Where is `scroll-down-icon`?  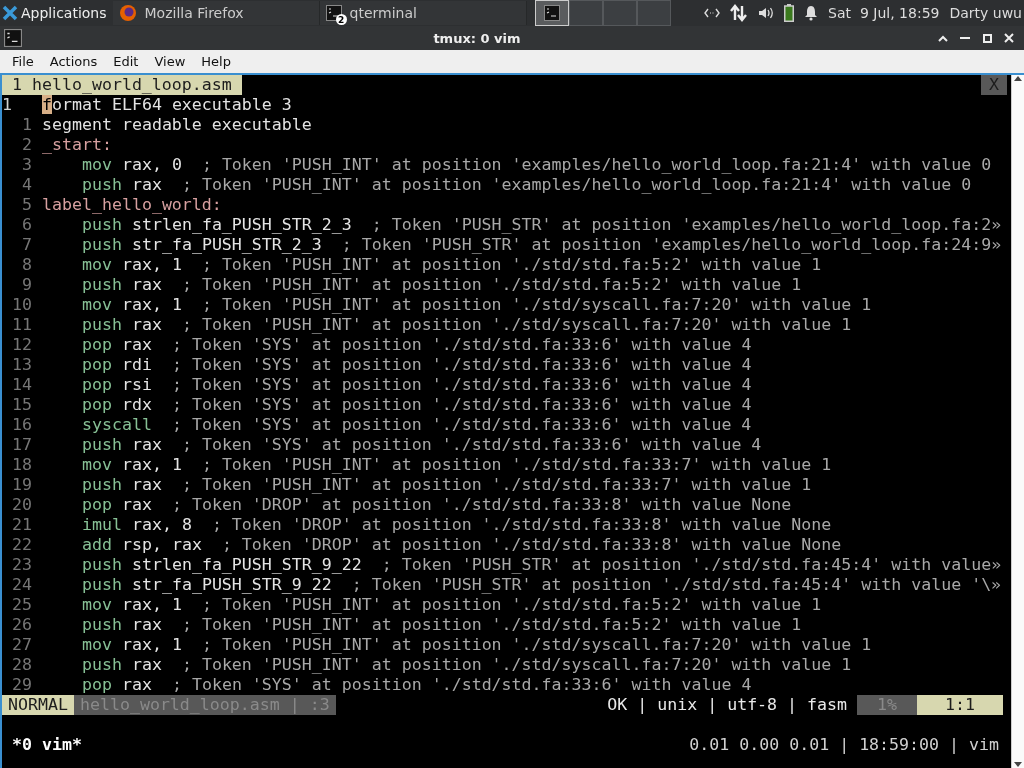 scroll-down-icon is located at coordinates (1018, 765).